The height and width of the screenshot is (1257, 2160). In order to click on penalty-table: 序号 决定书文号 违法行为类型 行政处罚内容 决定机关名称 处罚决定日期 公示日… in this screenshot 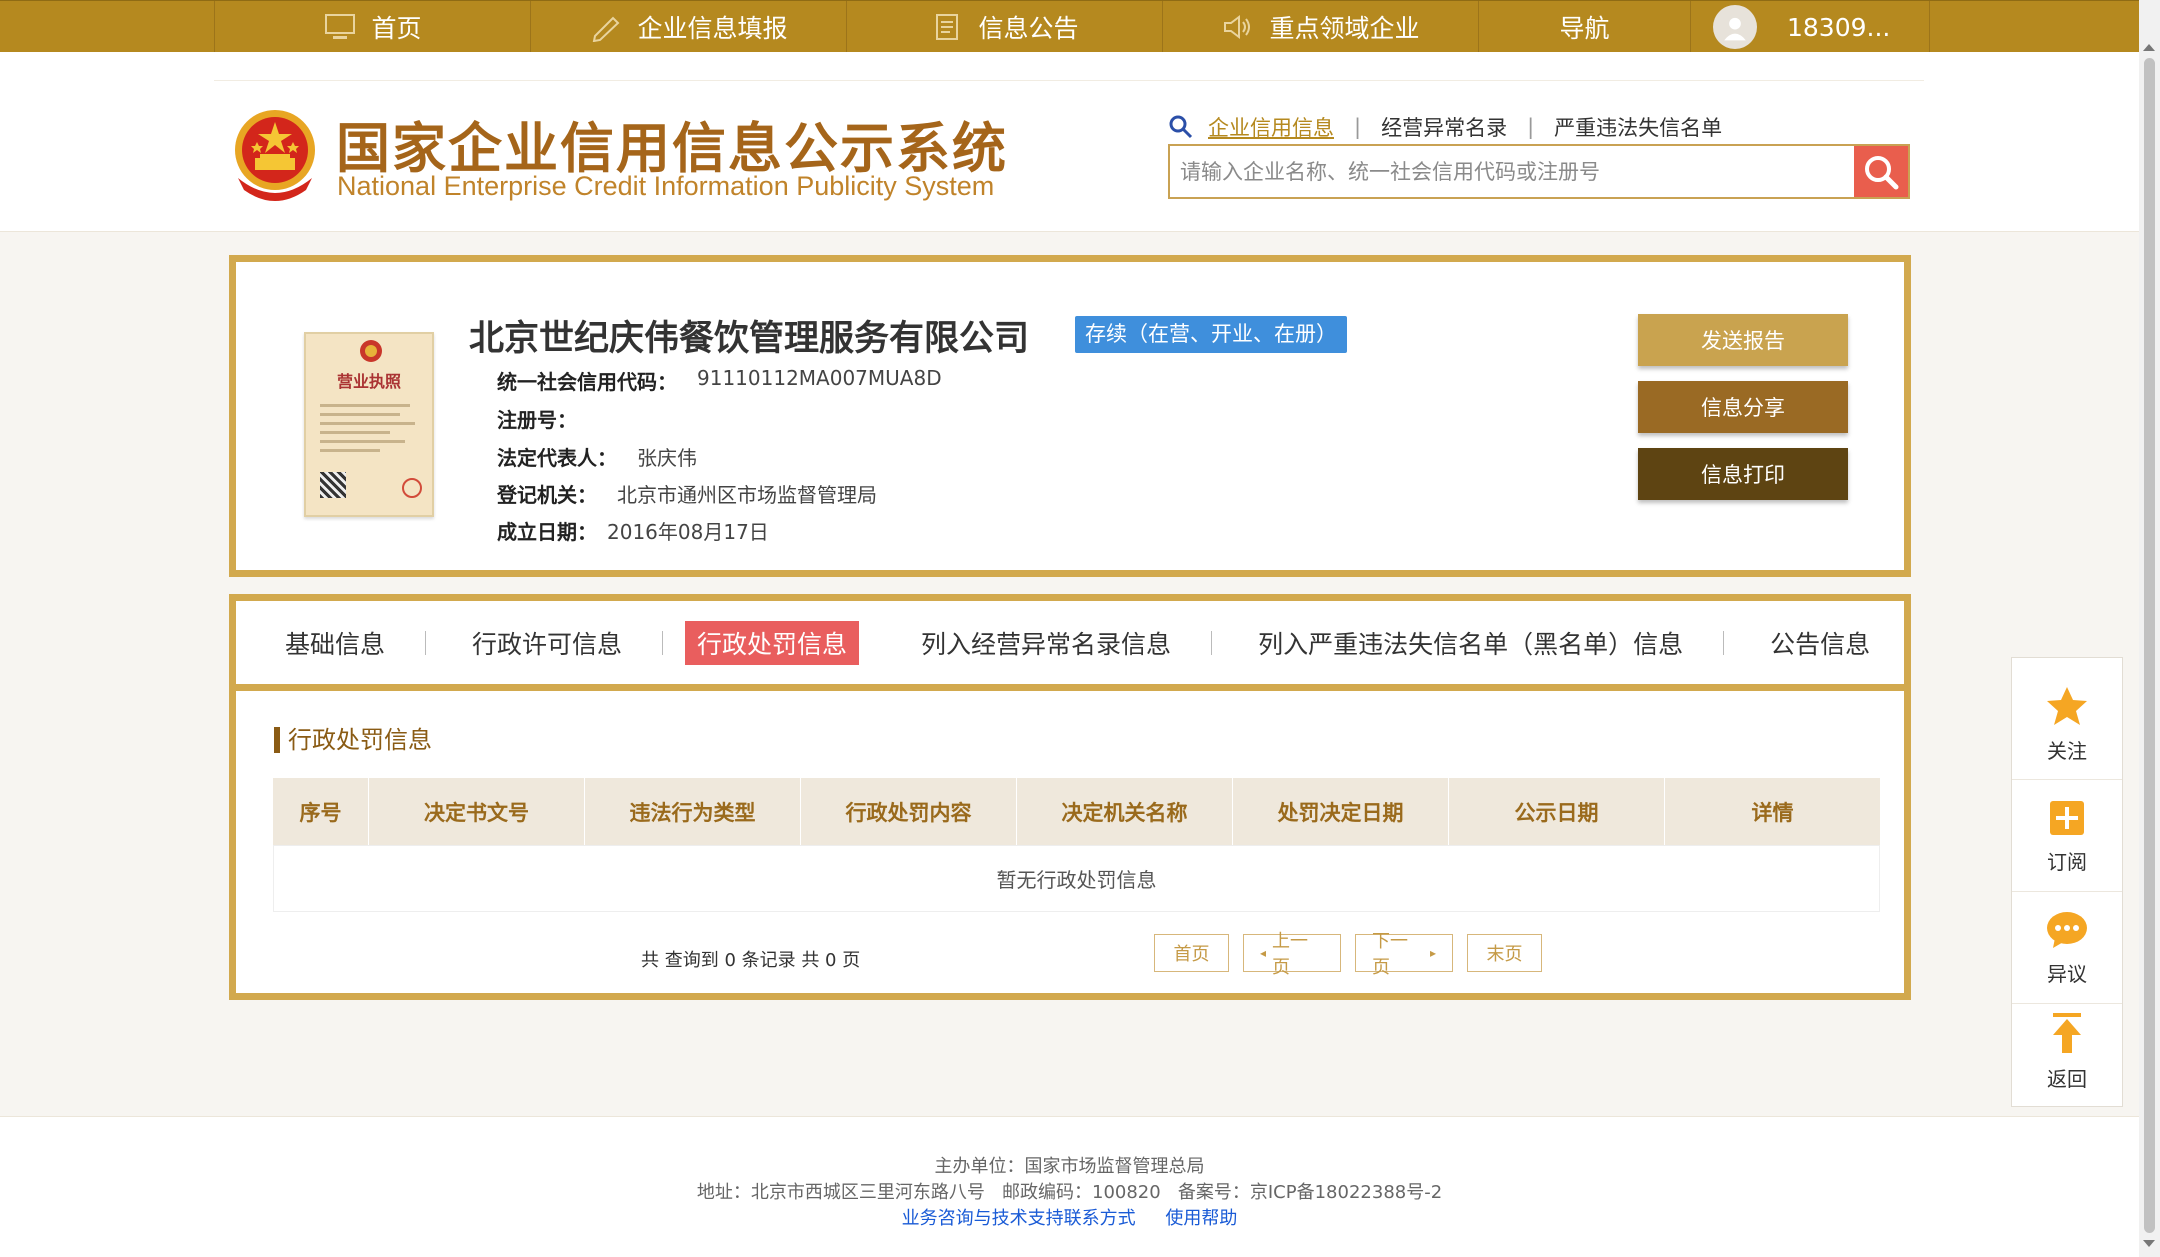, I will do `click(1076, 845)`.